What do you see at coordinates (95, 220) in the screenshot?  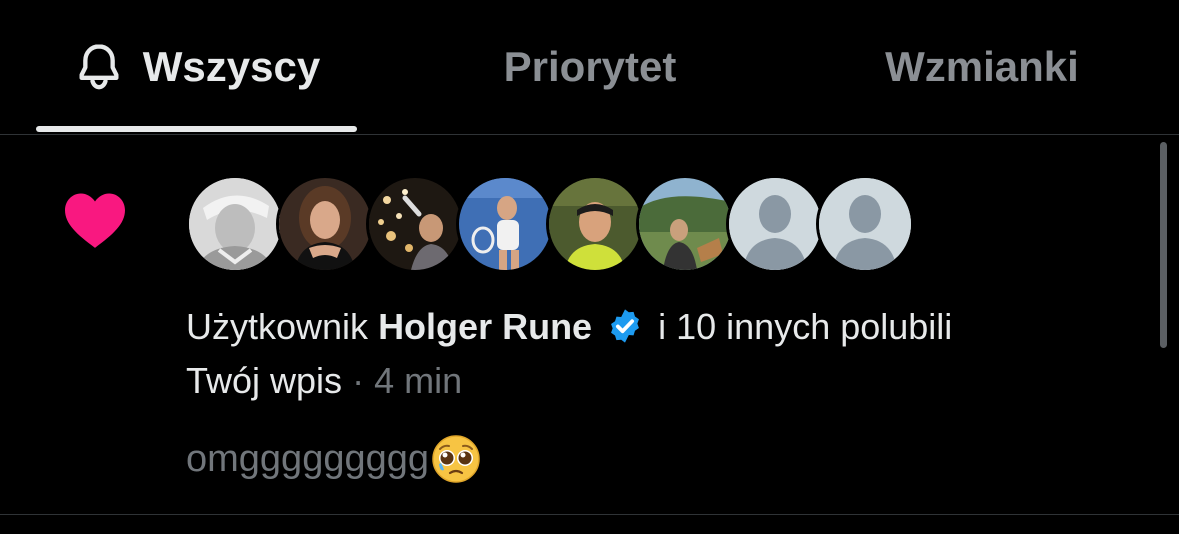 I see `heart-icon` at bounding box center [95, 220].